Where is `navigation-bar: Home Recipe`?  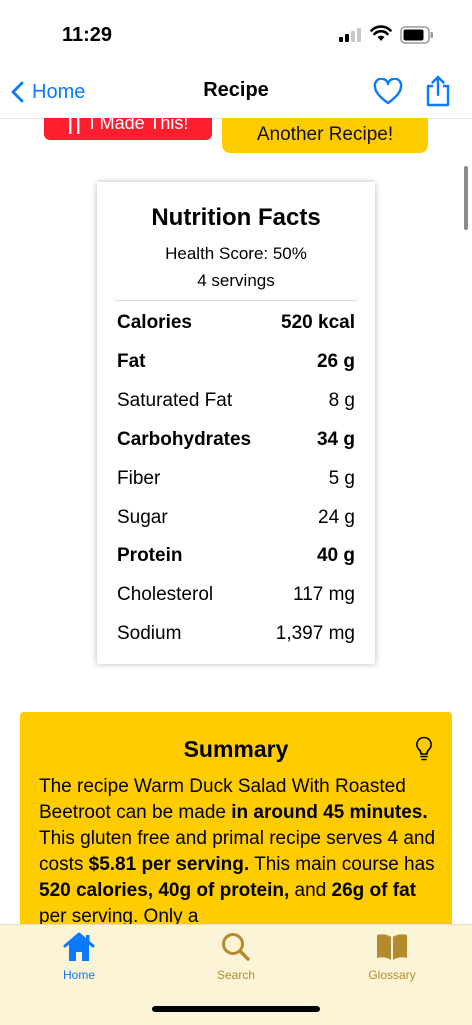 navigation-bar: Home Recipe is located at coordinates (236, 92).